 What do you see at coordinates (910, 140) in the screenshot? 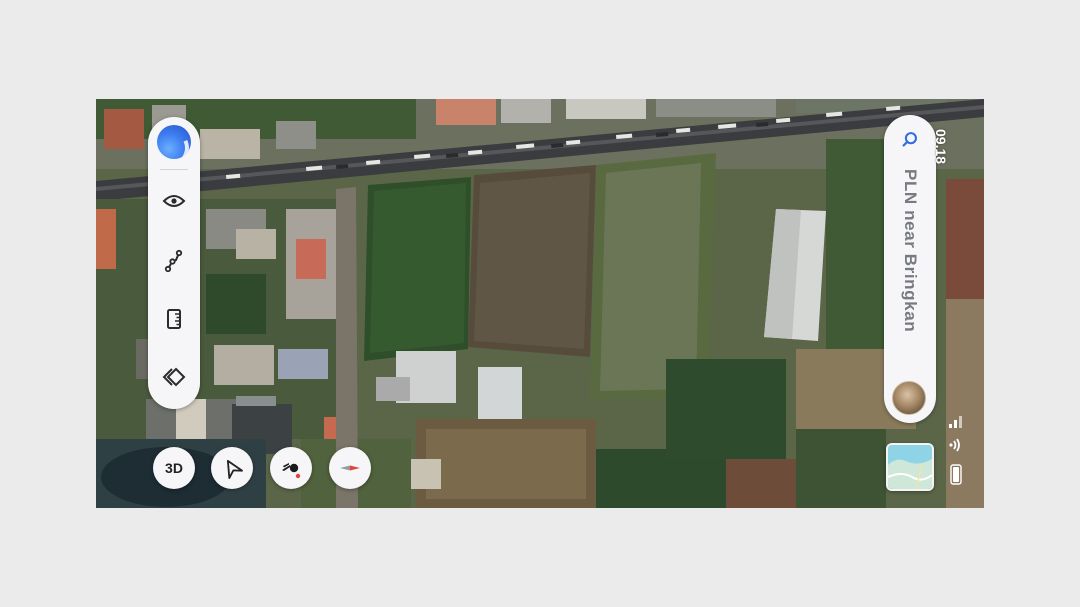
I see `search-icon` at bounding box center [910, 140].